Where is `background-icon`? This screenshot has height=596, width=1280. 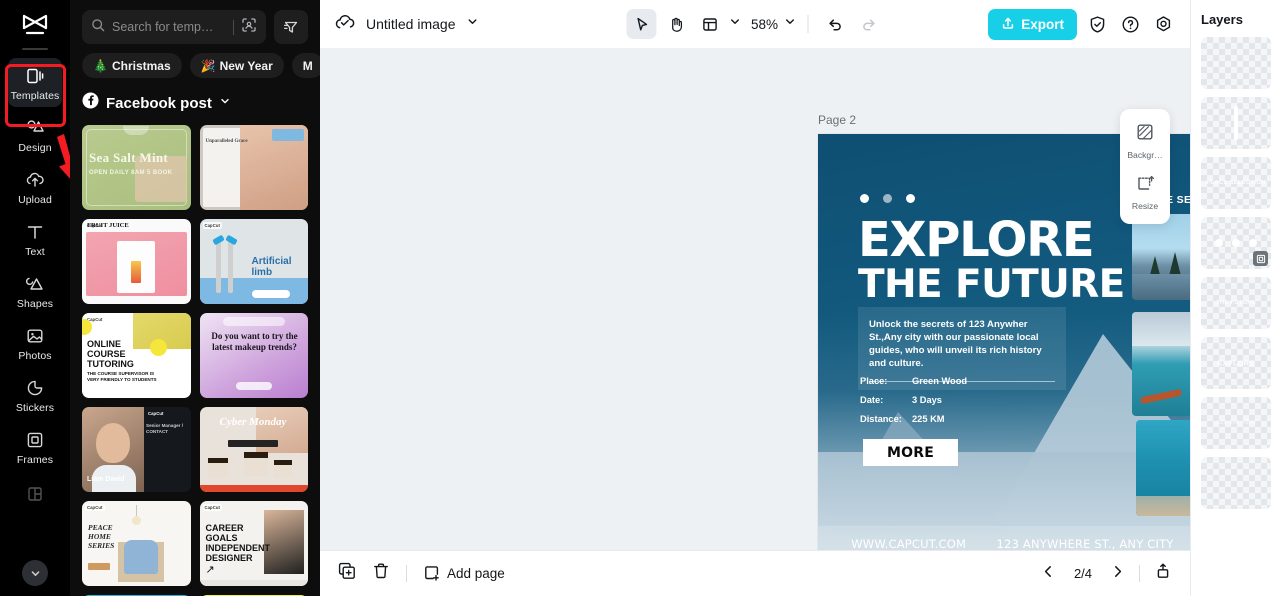
background-icon is located at coordinates (1145, 134).